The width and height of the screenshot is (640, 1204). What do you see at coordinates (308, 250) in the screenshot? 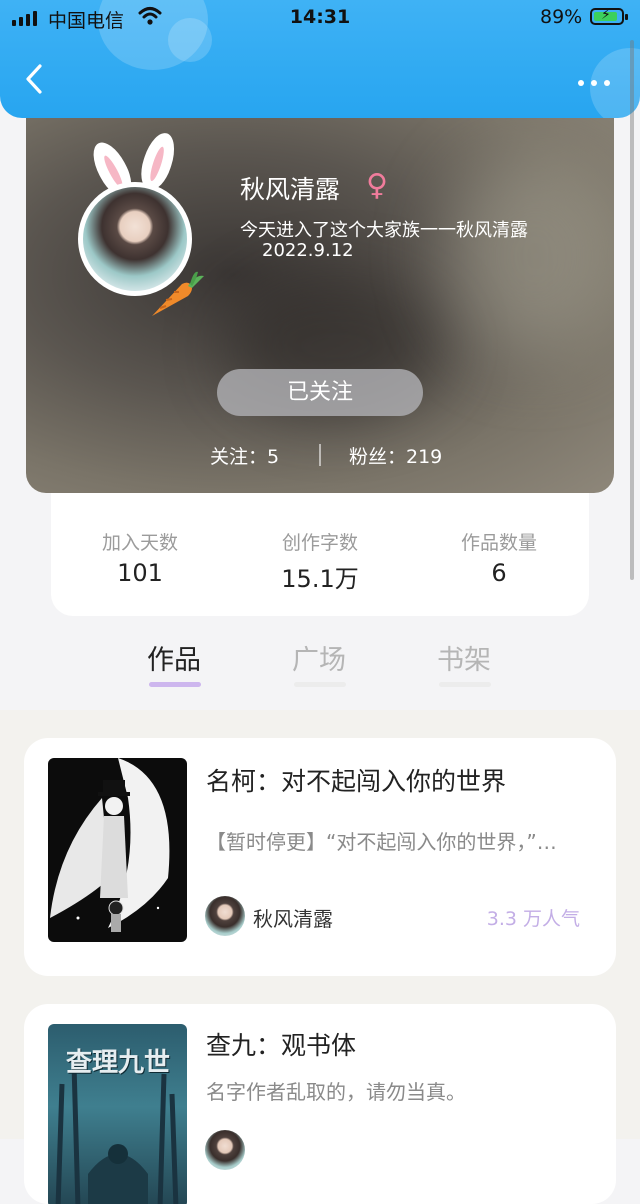
I see `profile-bio-date: 2022.9.12` at bounding box center [308, 250].